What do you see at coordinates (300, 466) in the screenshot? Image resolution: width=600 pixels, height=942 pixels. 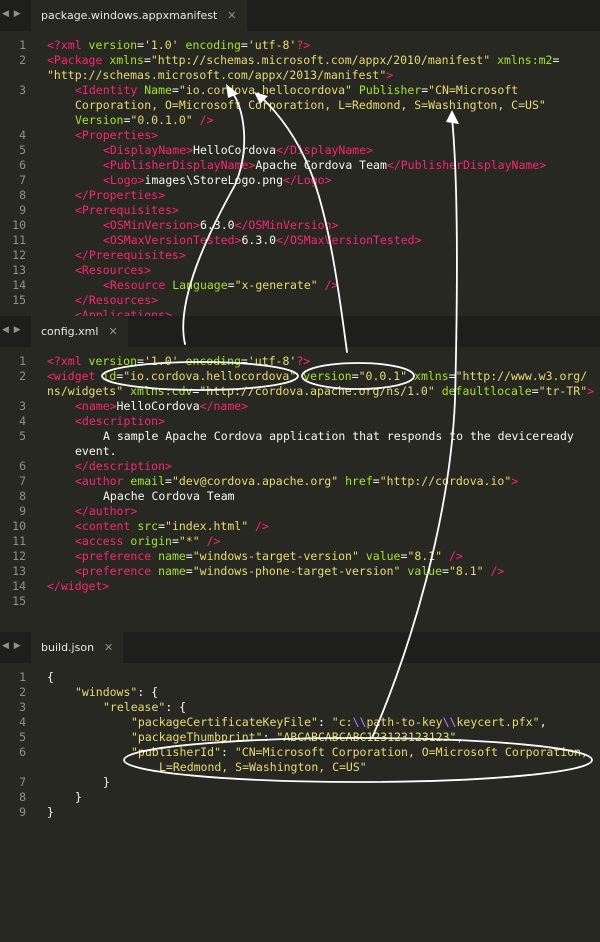 I see `config-code-line: 6 </description>` at bounding box center [300, 466].